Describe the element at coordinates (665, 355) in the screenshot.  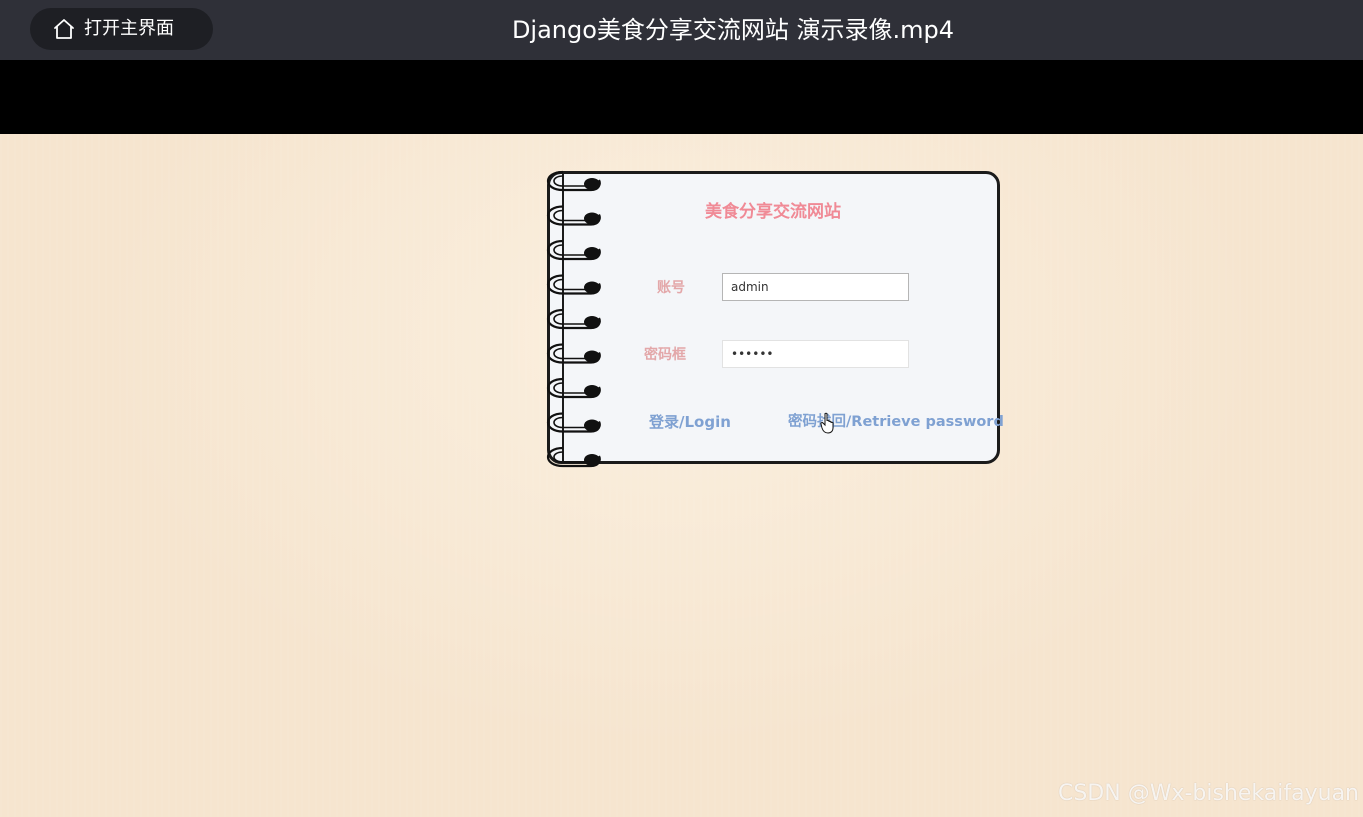
I see `password-label: 密码框` at that location.